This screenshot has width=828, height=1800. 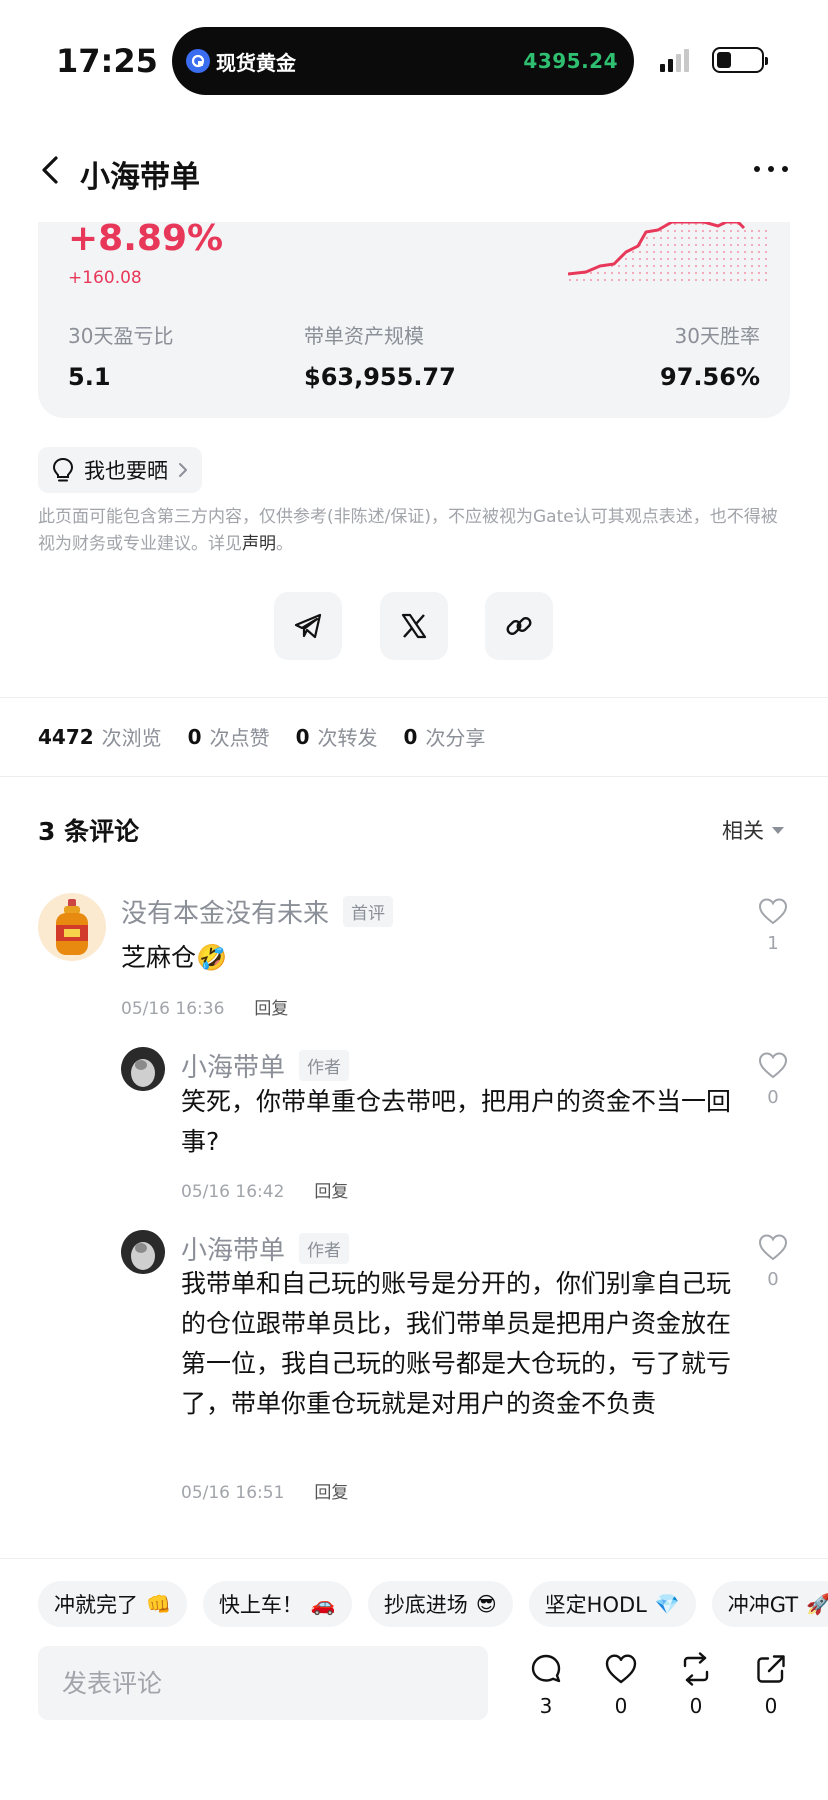 What do you see at coordinates (194, 736) in the screenshot?
I see `likes-count: 0` at bounding box center [194, 736].